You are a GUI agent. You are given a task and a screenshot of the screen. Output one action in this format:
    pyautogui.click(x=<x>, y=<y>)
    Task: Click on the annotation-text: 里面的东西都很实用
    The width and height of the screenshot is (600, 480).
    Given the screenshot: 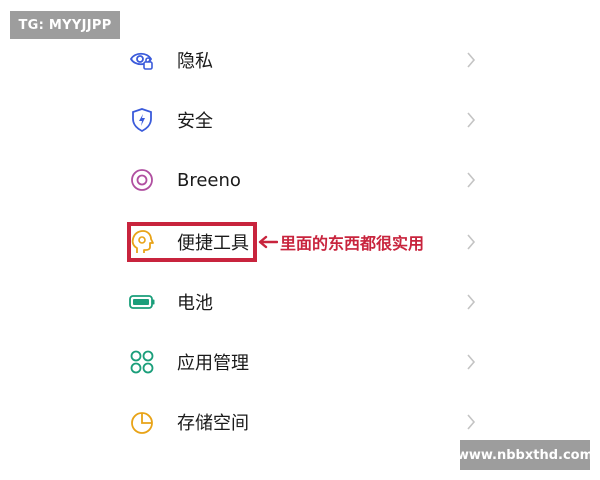 What is the action you would take?
    pyautogui.click(x=352, y=243)
    